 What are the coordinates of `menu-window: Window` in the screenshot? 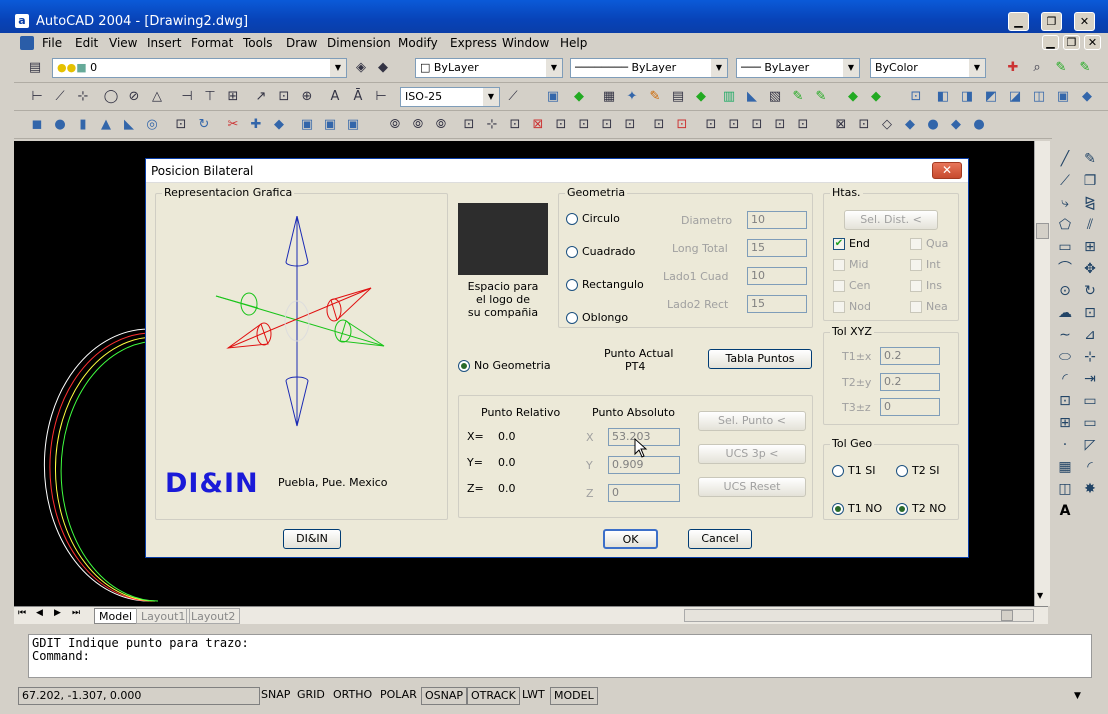 It's located at (525, 43).